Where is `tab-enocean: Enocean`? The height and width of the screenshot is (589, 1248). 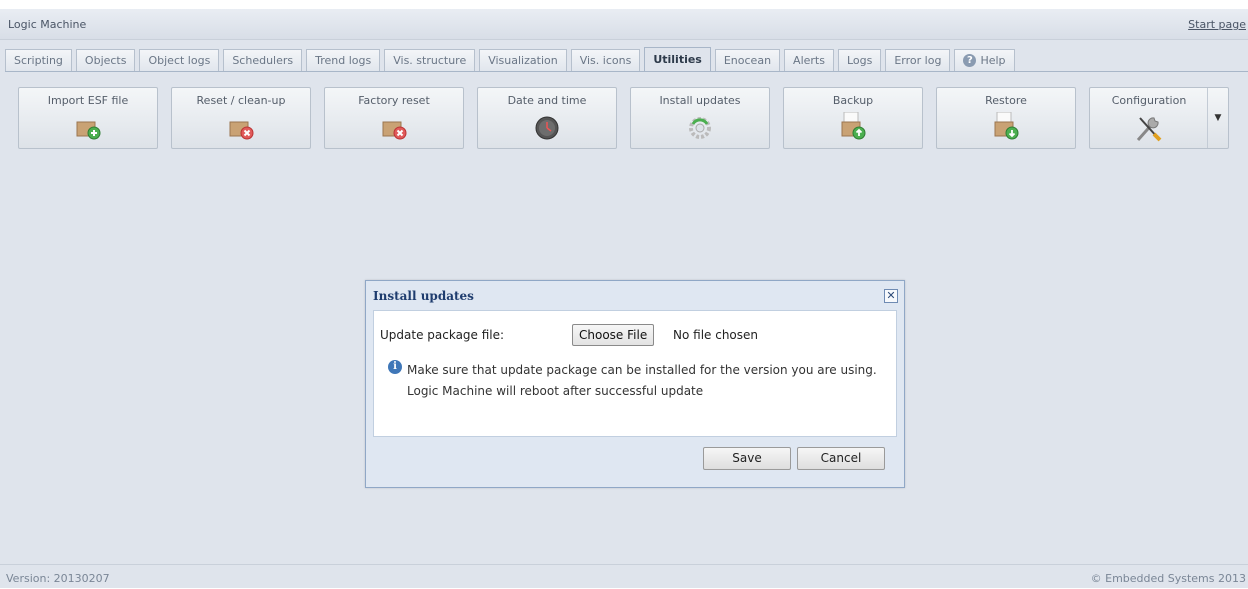 tab-enocean: Enocean is located at coordinates (747, 60).